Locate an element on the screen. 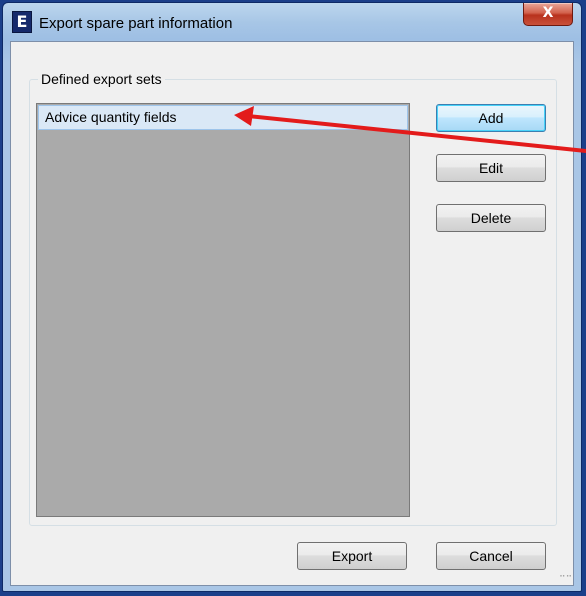  annotation-overlay is located at coordinates (410, 129).